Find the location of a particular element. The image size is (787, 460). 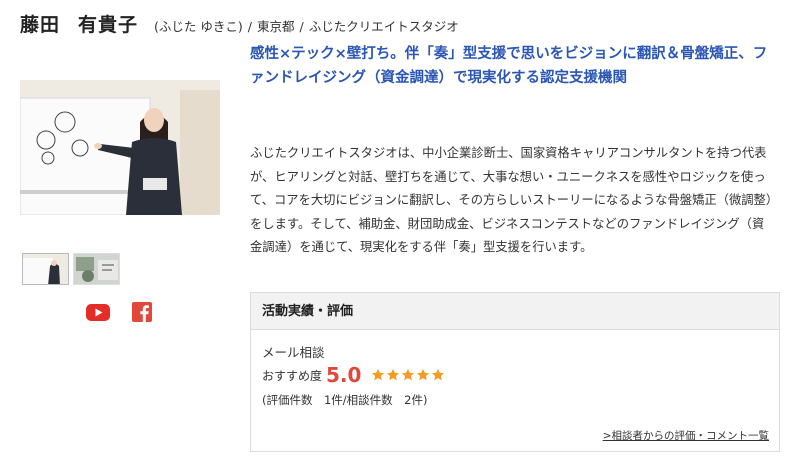

name-reading: (ふじた ゆきこ) is located at coordinates (198, 26).